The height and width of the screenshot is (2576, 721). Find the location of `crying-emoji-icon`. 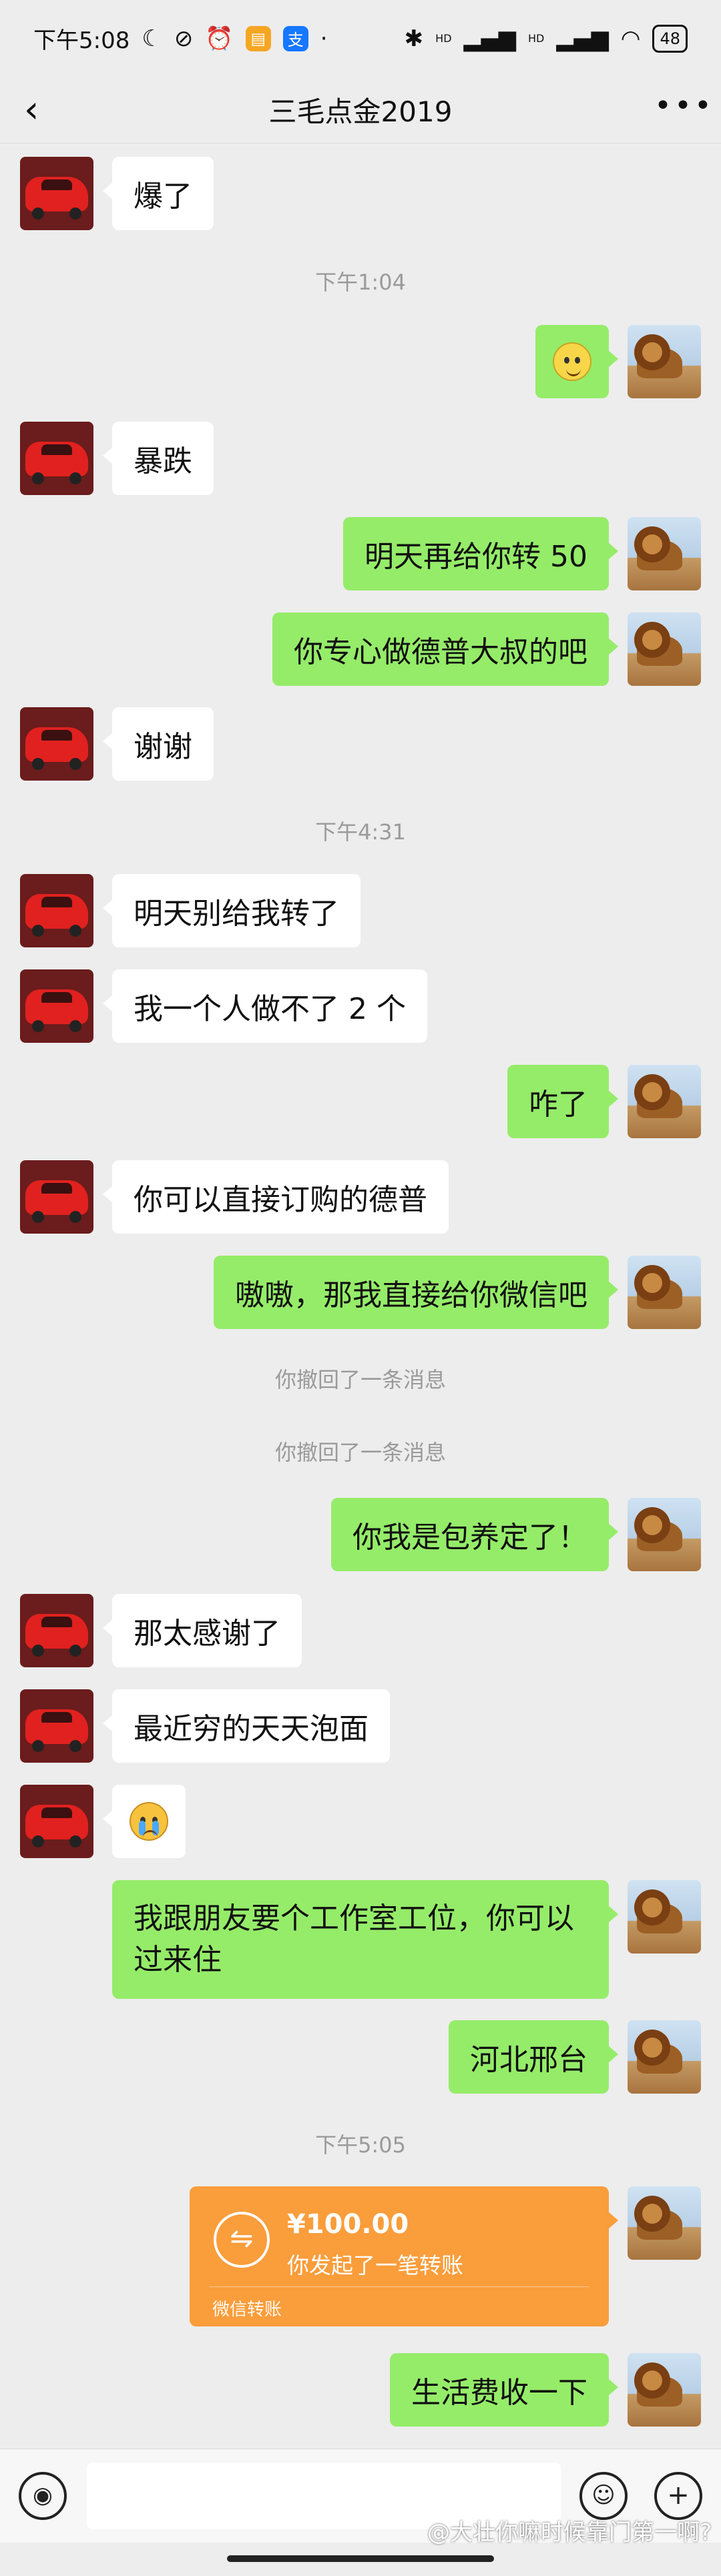

crying-emoji-icon is located at coordinates (149, 1821).